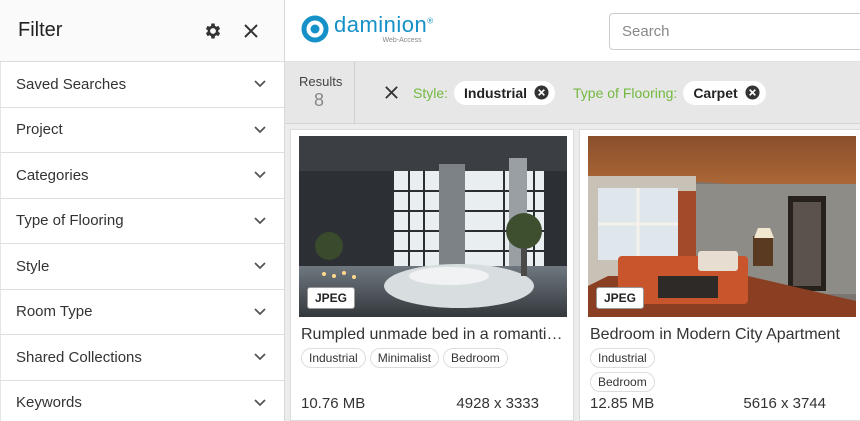 The image size is (860, 421). I want to click on results-number: 8, so click(319, 100).